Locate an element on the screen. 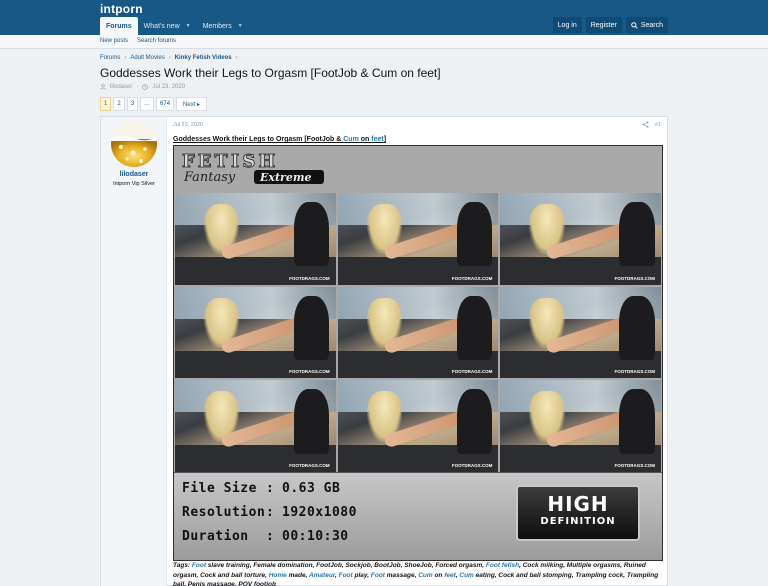 This screenshot has height=586, width=768. next-page-button: Next ▸ is located at coordinates (192, 104).